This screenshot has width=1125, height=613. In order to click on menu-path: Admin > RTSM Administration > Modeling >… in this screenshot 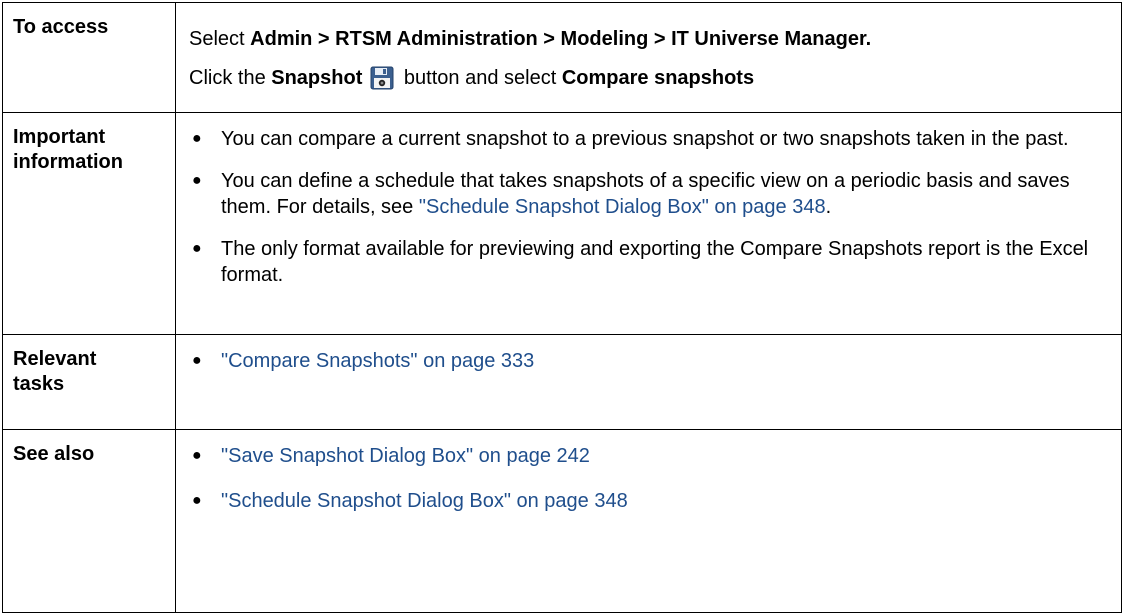, I will do `click(561, 39)`.